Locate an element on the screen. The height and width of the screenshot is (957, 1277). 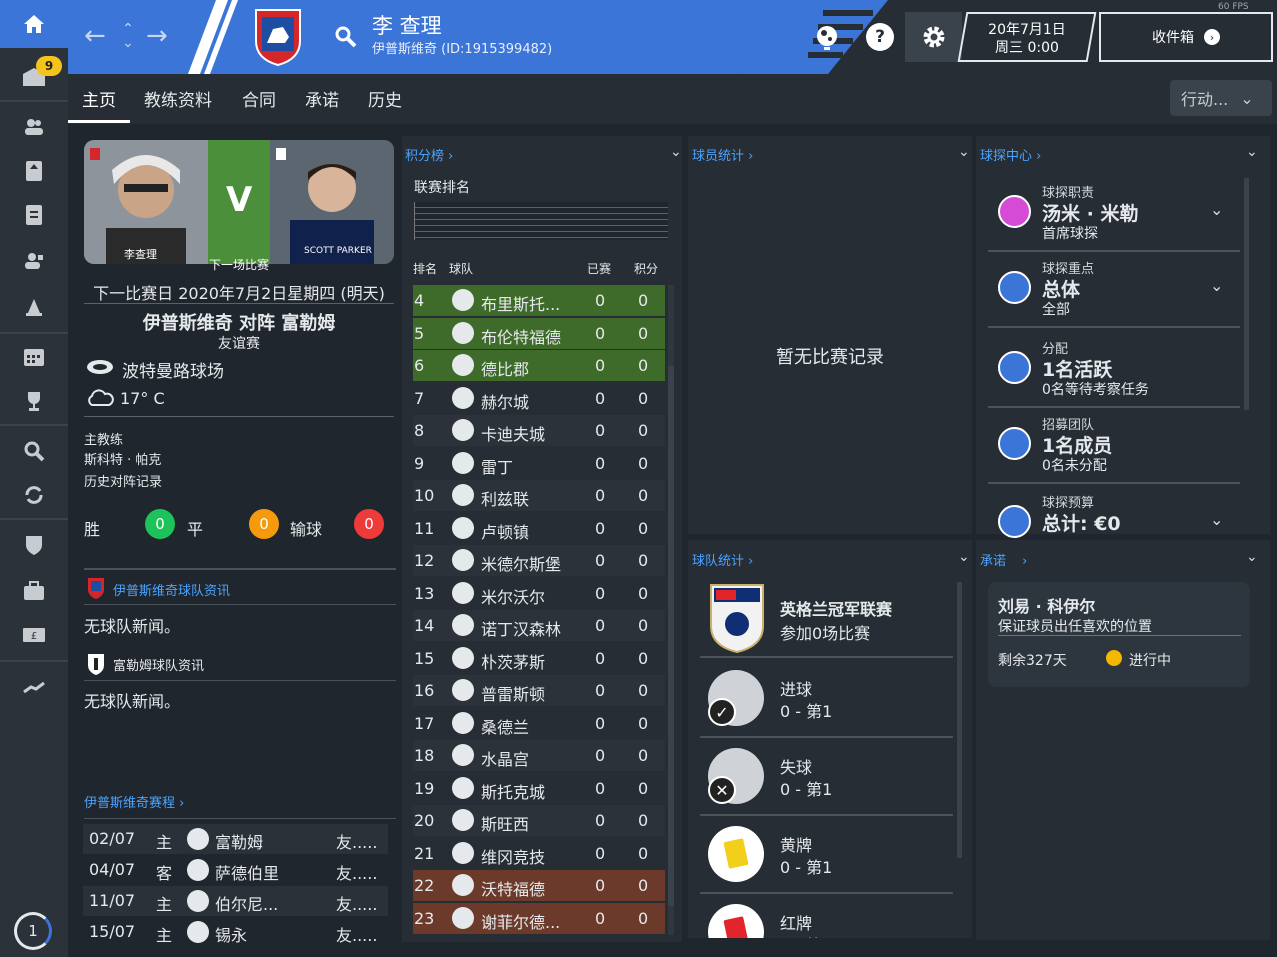
col-rank: 排名 is located at coordinates (425, 268).